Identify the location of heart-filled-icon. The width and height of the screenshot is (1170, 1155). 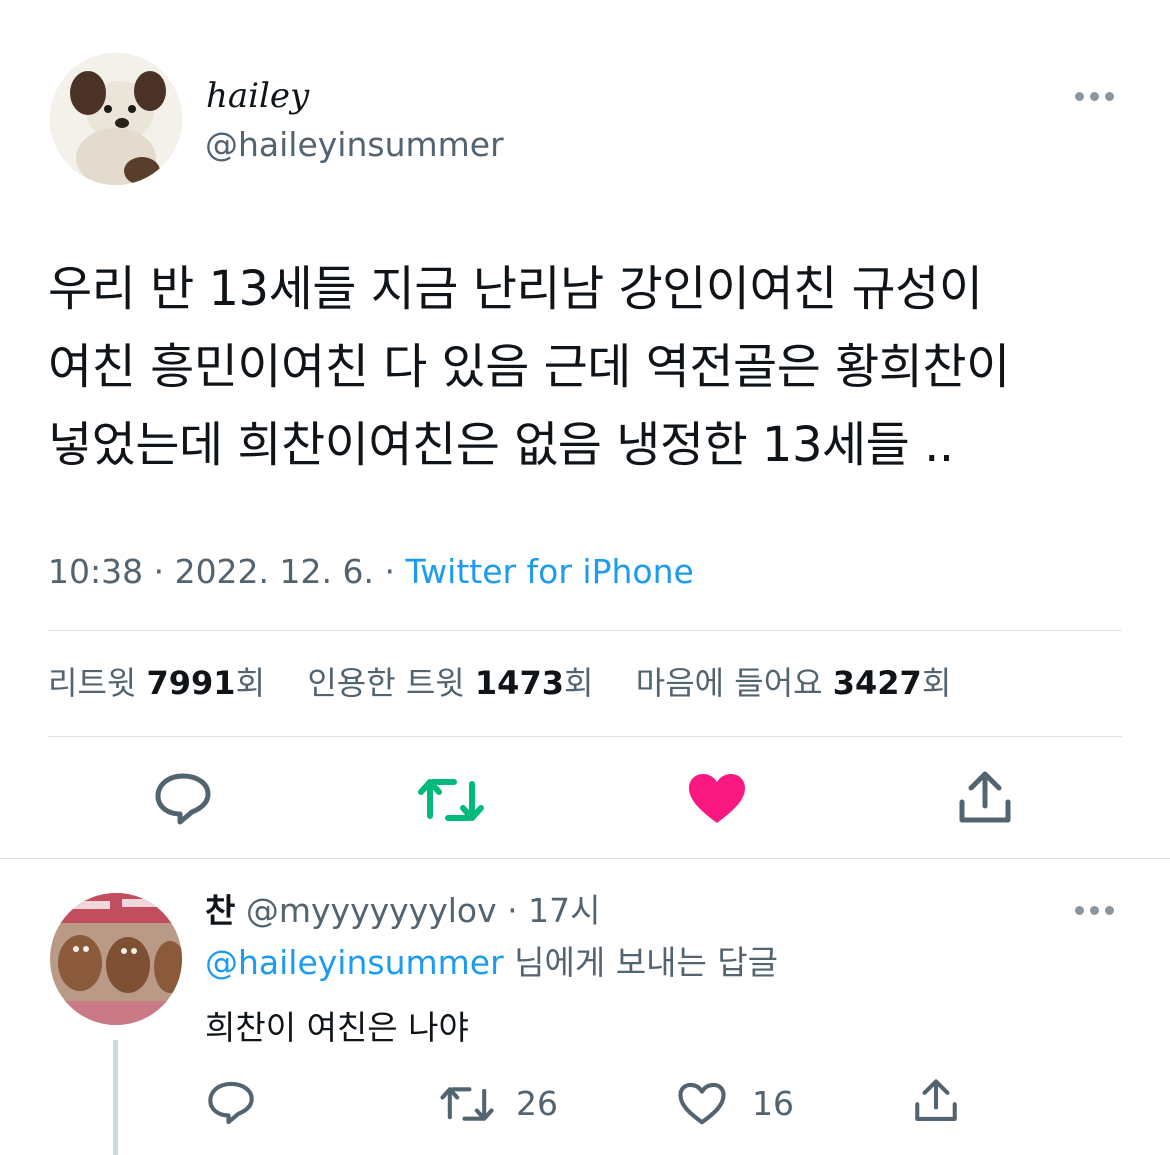
(717, 798).